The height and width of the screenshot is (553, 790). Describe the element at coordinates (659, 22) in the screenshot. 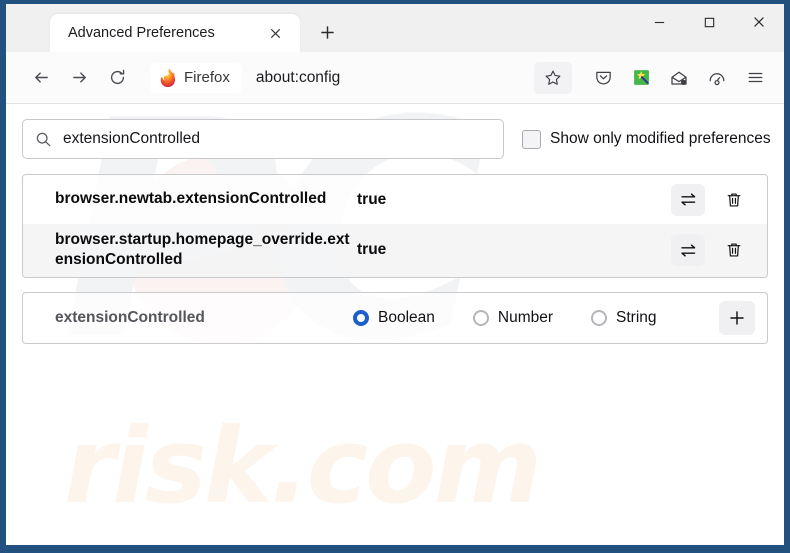

I see `minimize-button` at that location.